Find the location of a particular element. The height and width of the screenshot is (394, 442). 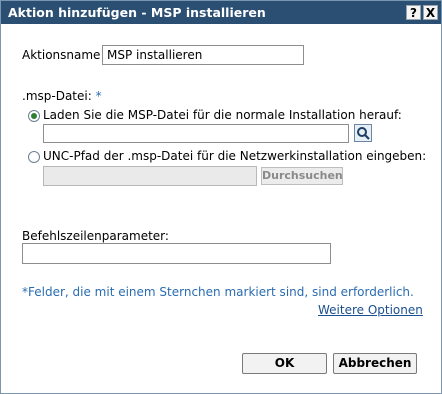

browse-file-button is located at coordinates (363, 133).